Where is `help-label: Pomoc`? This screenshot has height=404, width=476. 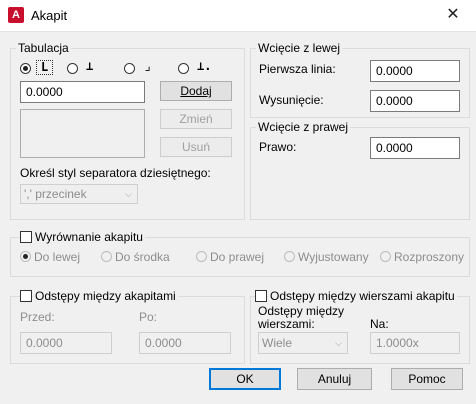 help-label: Pomoc is located at coordinates (427, 379).